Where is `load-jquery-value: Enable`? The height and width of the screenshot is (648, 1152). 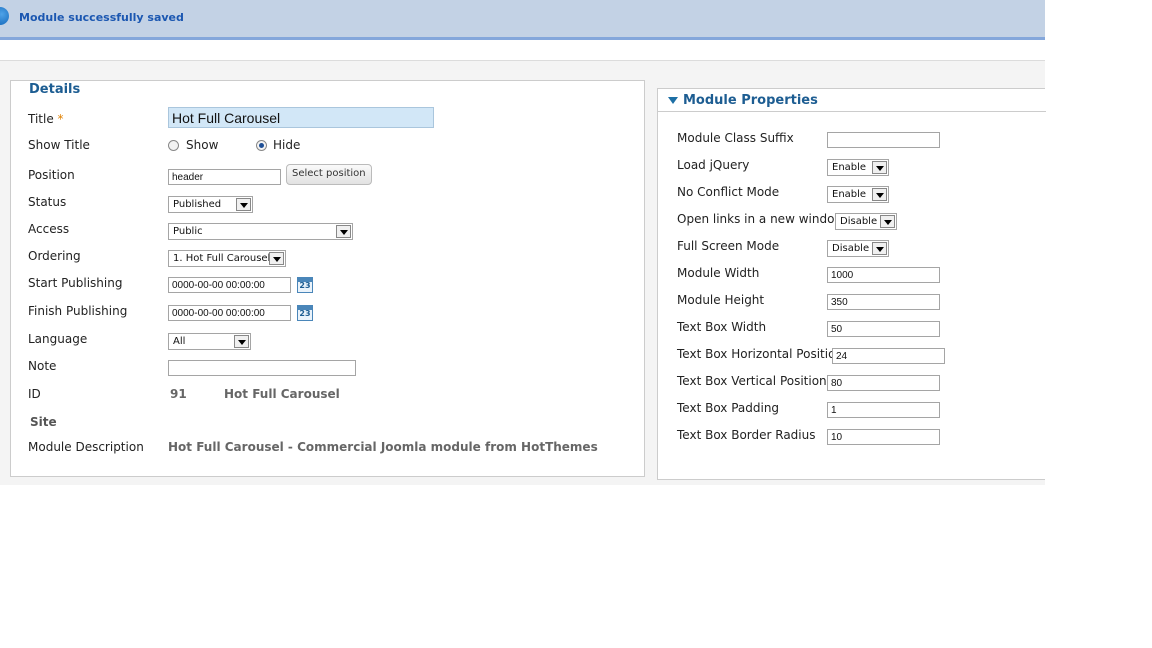
load-jquery-value: Enable is located at coordinates (849, 167).